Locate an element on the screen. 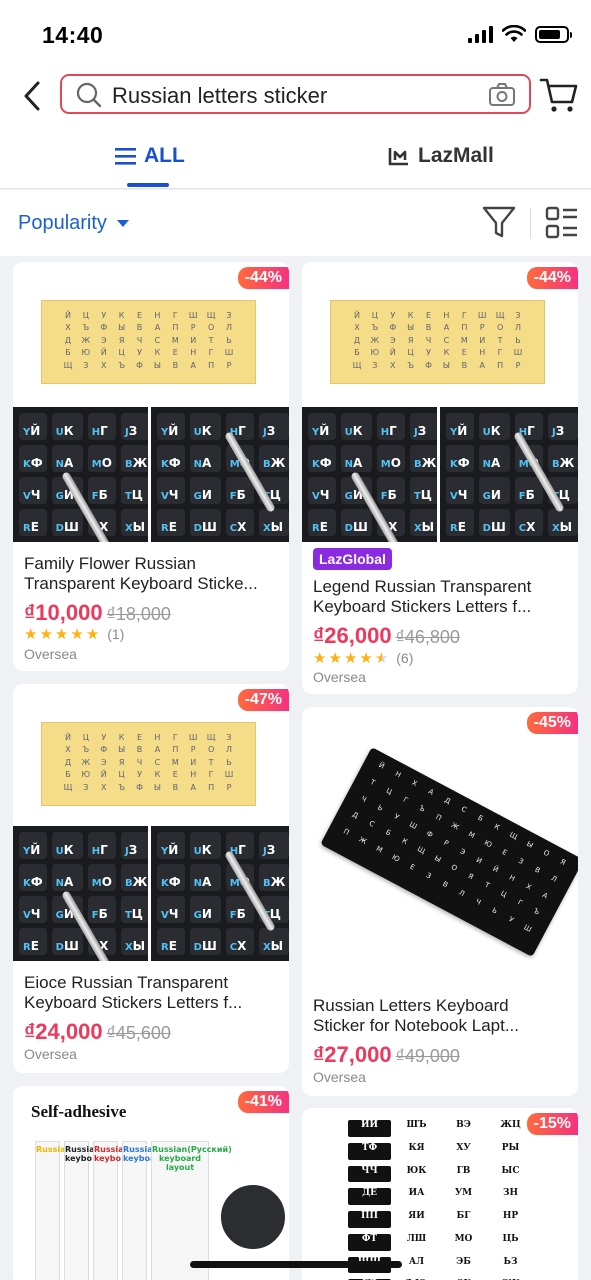 This screenshot has height=1280, width=591. filter-icon is located at coordinates (499, 222).